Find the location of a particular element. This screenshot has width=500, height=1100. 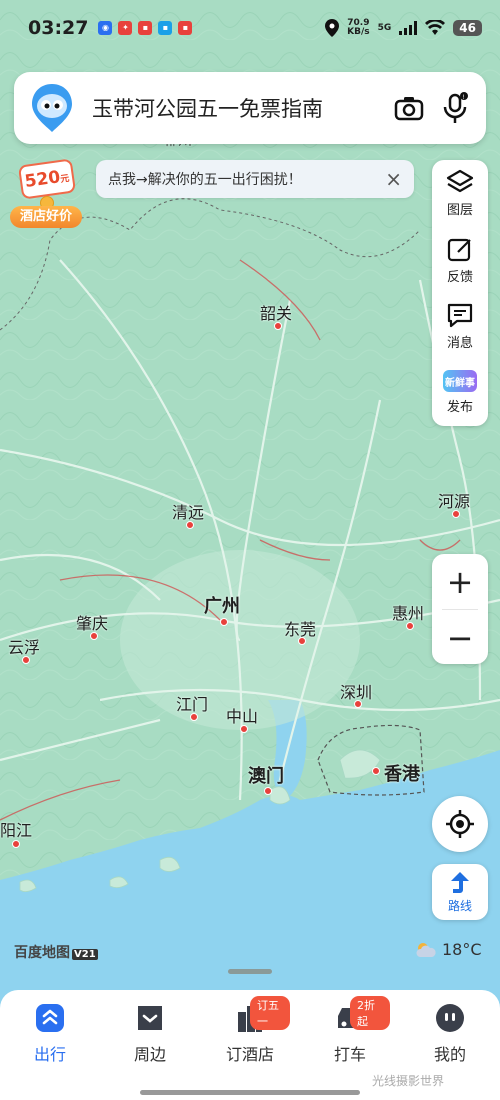

map-label-yunfu: 云浮 is located at coordinates (24, 646).